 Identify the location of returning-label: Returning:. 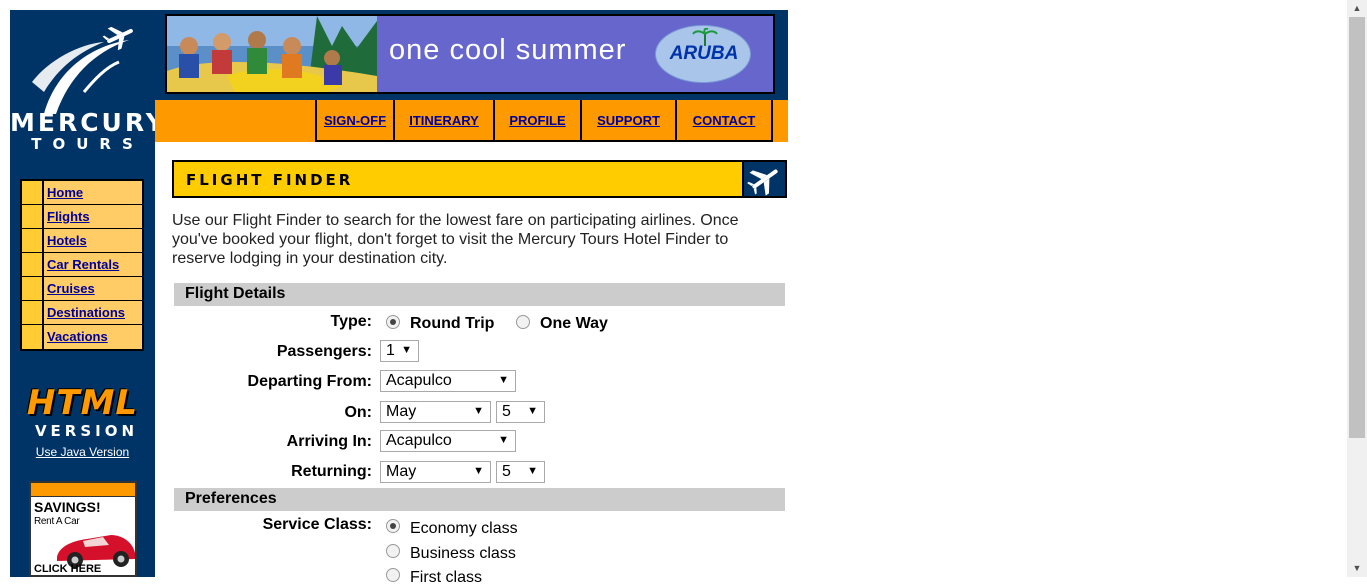
(331, 471).